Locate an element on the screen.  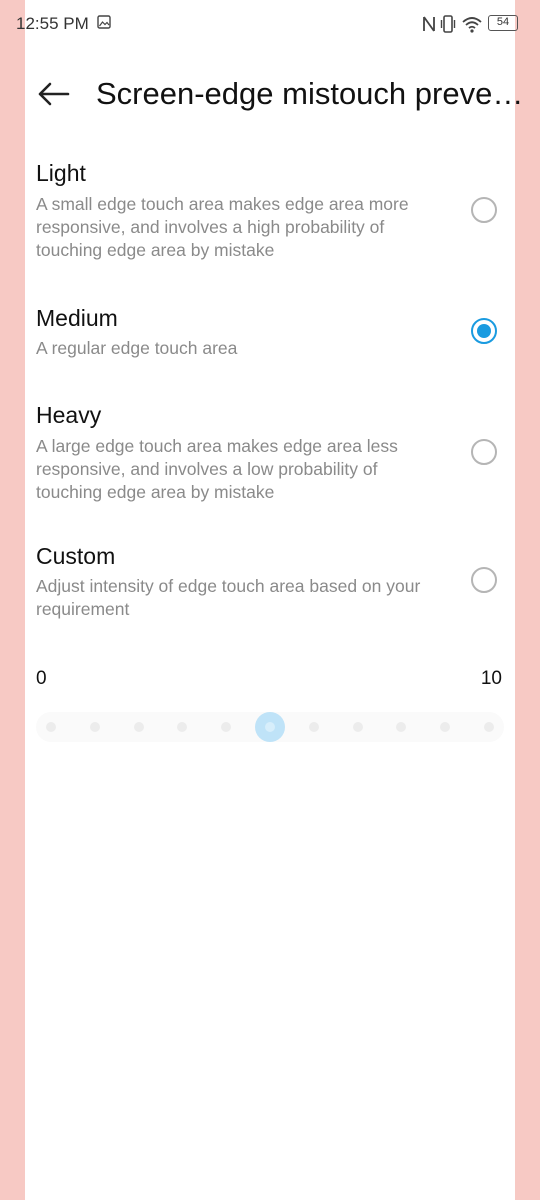
battery-icon: 54 is located at coordinates (503, 23).